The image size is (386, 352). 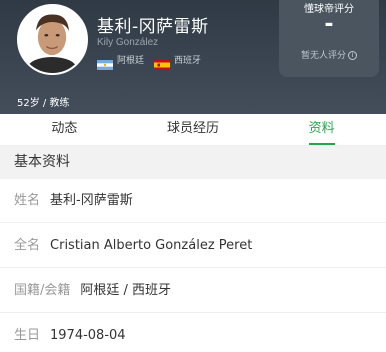 I want to click on detail-value: 1974-08-04, so click(x=88, y=335).